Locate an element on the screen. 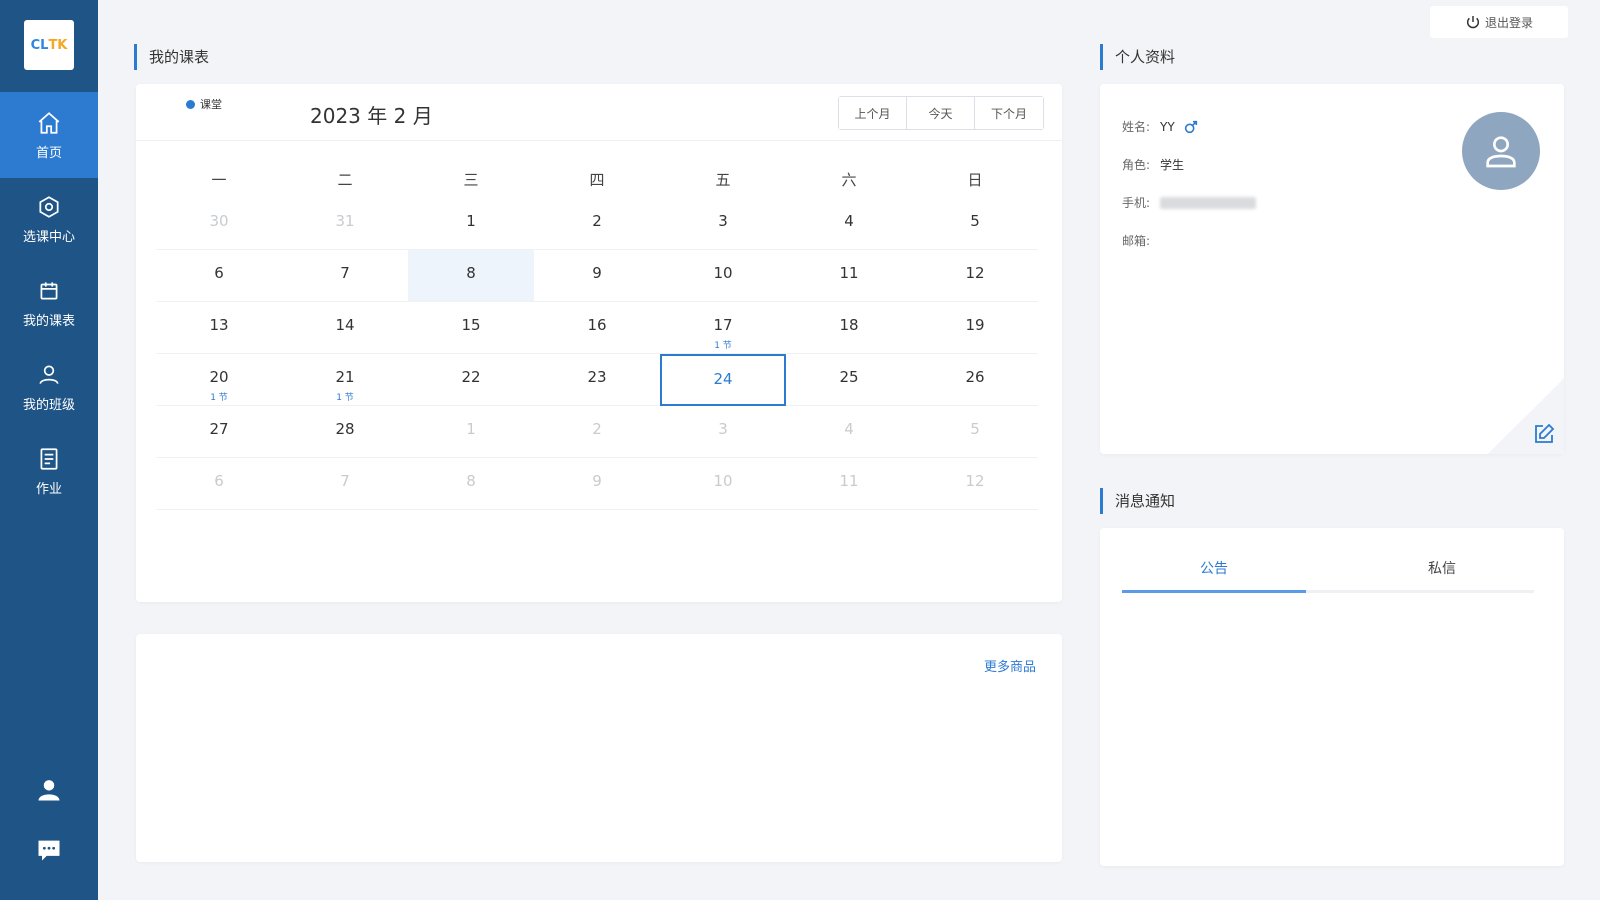 Image resolution: width=1600 pixels, height=900 pixels. calendar-day-number: 16 is located at coordinates (597, 325).